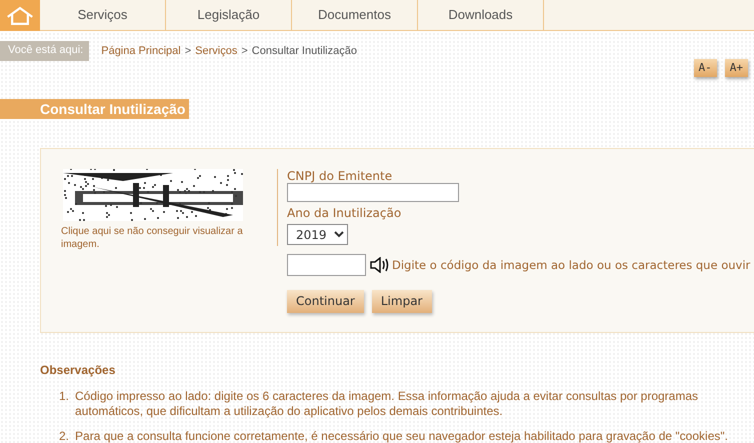  I want to click on breadcrumb-link: Serviços, so click(216, 50).